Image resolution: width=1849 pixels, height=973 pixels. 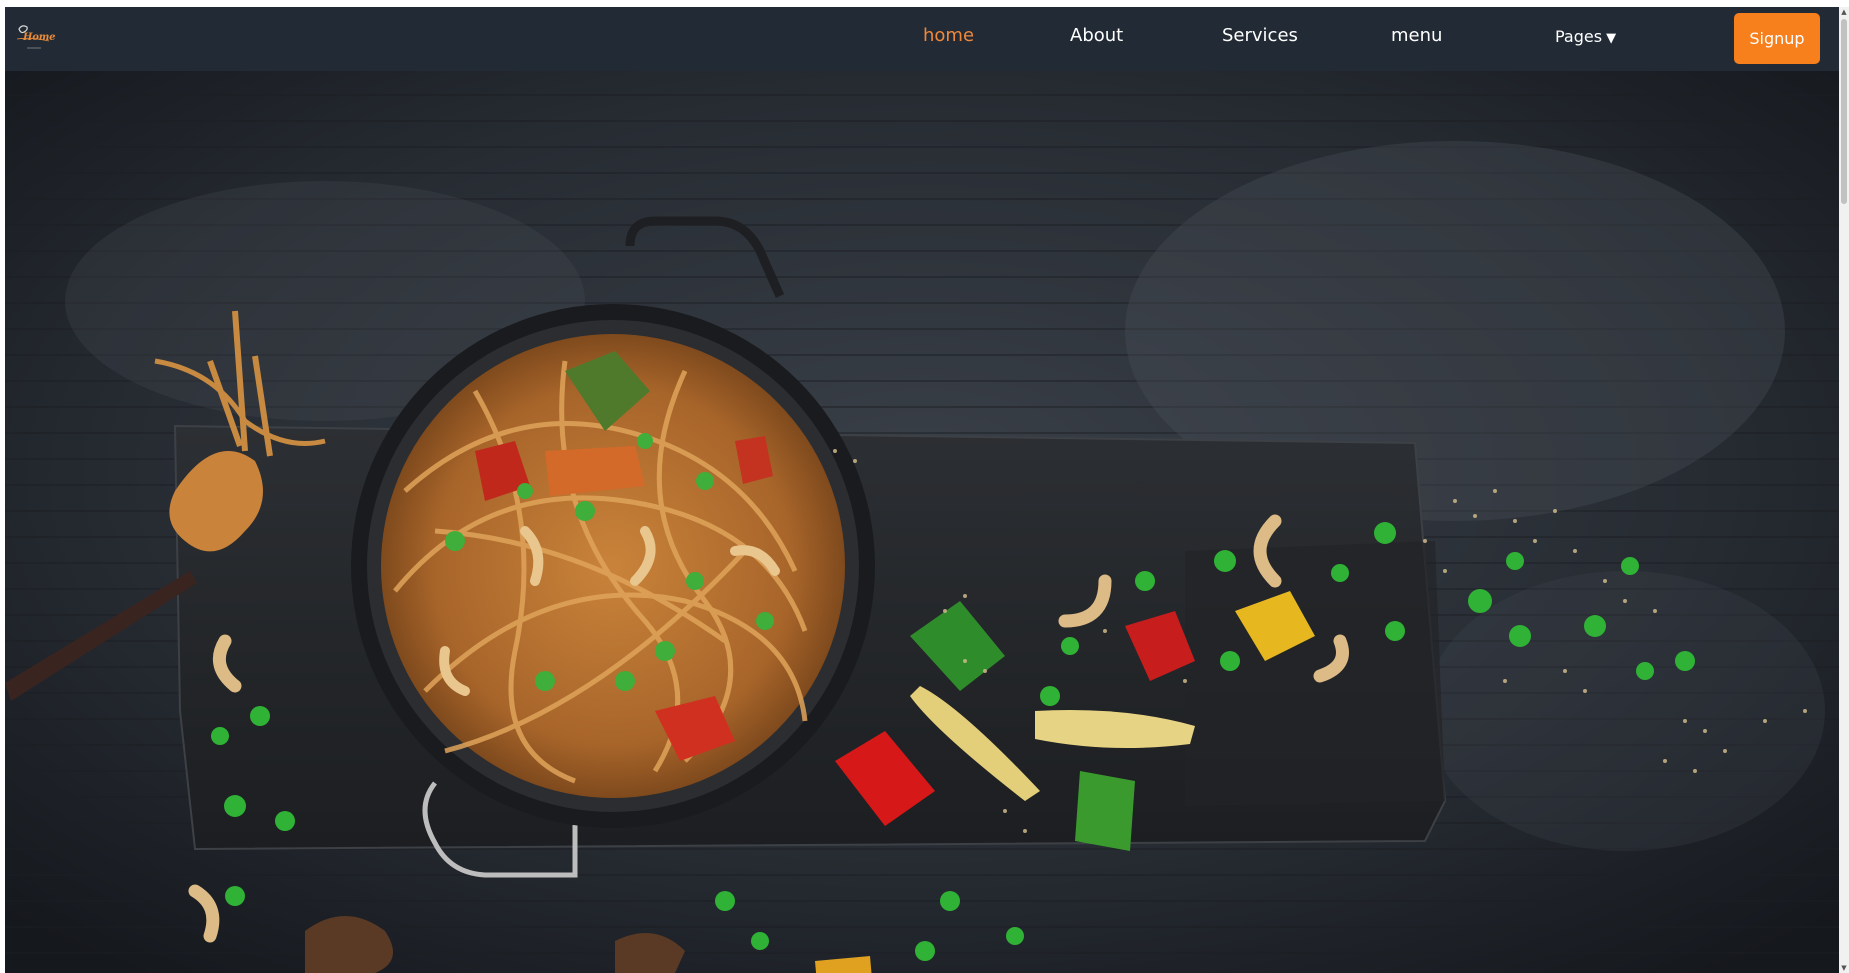 I want to click on caret-down-icon: ▼, so click(x=1611, y=38).